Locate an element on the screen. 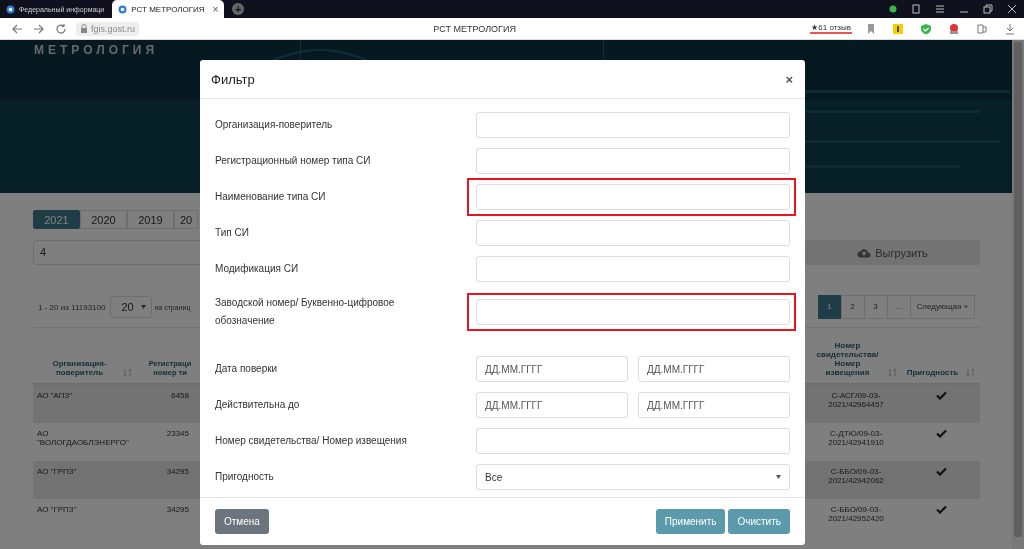 The image size is (1024, 549). field-label: Регистрационный номер типа СИ is located at coordinates (293, 161).